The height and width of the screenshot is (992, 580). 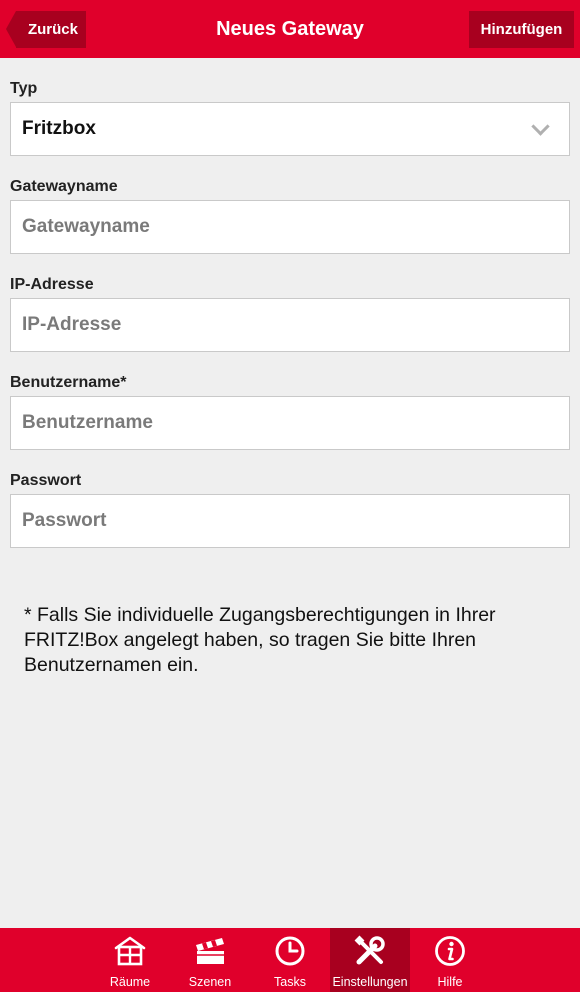 I want to click on username-label: Benutzername*, so click(x=68, y=382).